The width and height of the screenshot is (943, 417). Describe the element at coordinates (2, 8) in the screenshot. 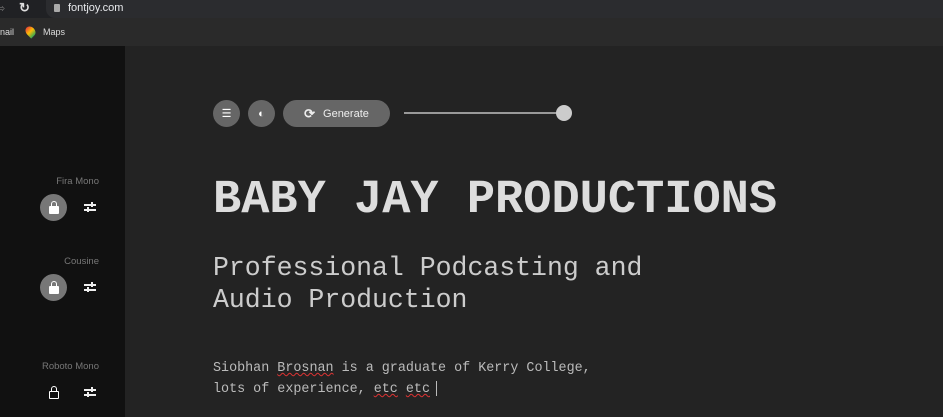

I see `forward-icon: ⇨` at that location.